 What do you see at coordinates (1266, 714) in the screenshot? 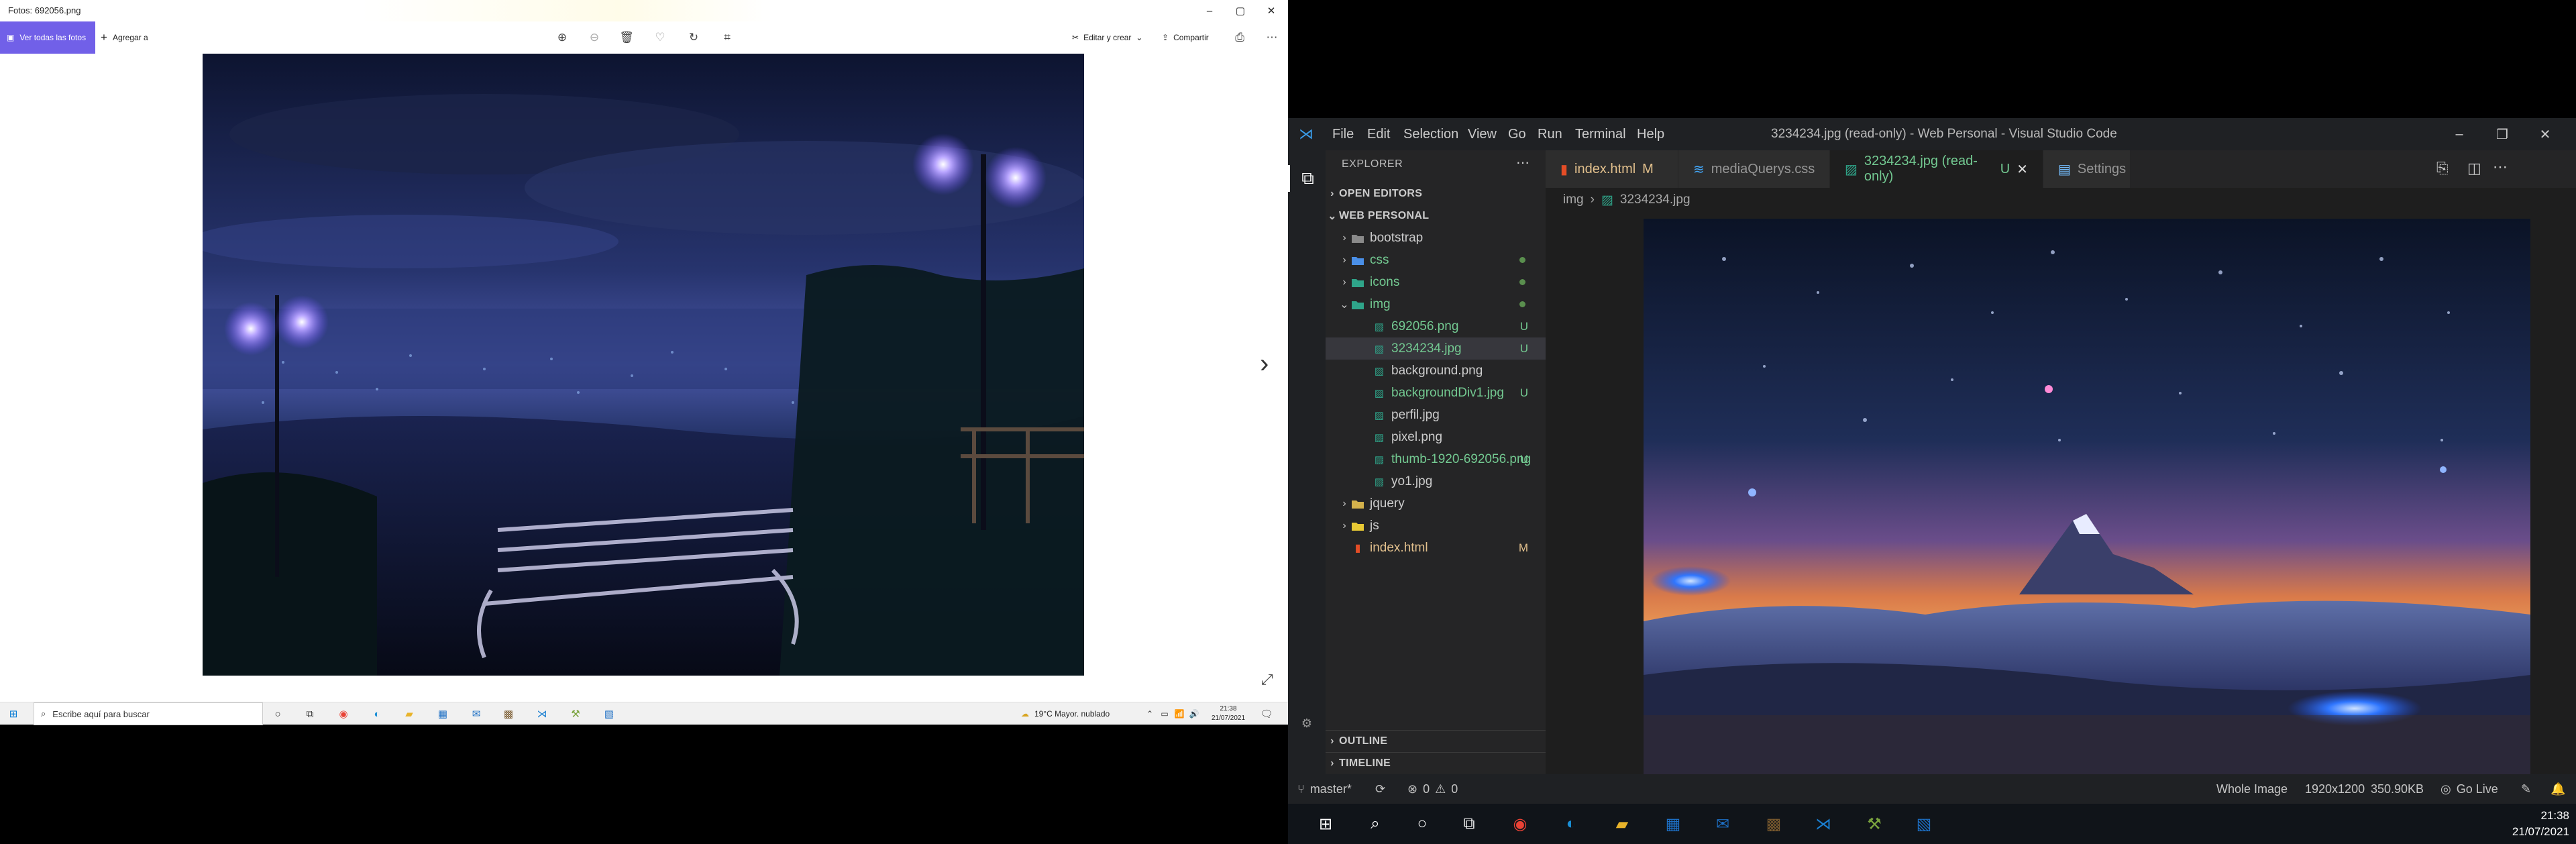
I see `notification-icon: 🗨` at bounding box center [1266, 714].